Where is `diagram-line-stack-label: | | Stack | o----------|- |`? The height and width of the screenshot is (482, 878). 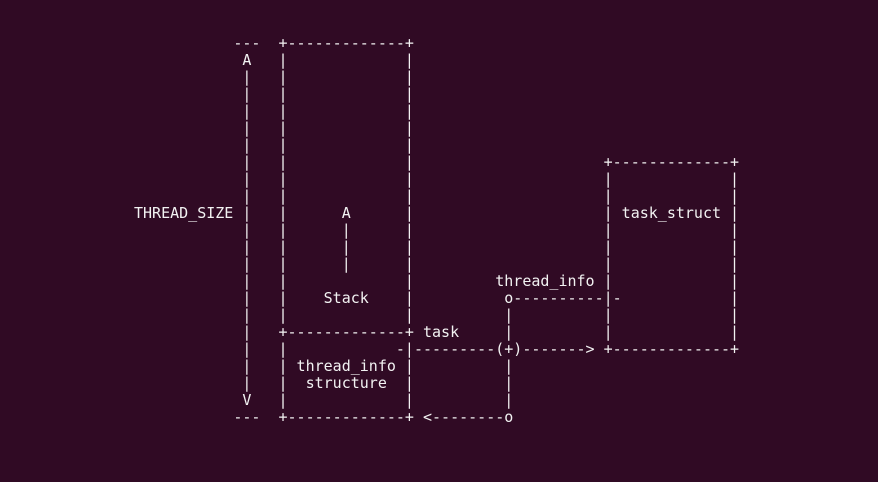
diagram-line-stack-label: | | Stack | o----------|- | is located at coordinates (437, 298).